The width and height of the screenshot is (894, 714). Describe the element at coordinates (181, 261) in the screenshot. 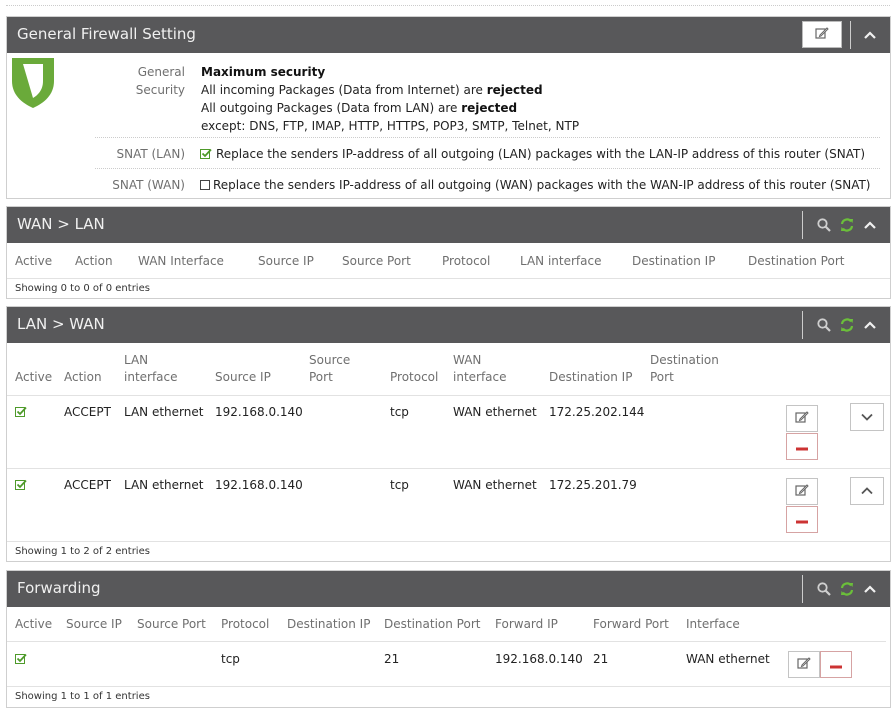

I see `column-header: WAN Interface` at that location.